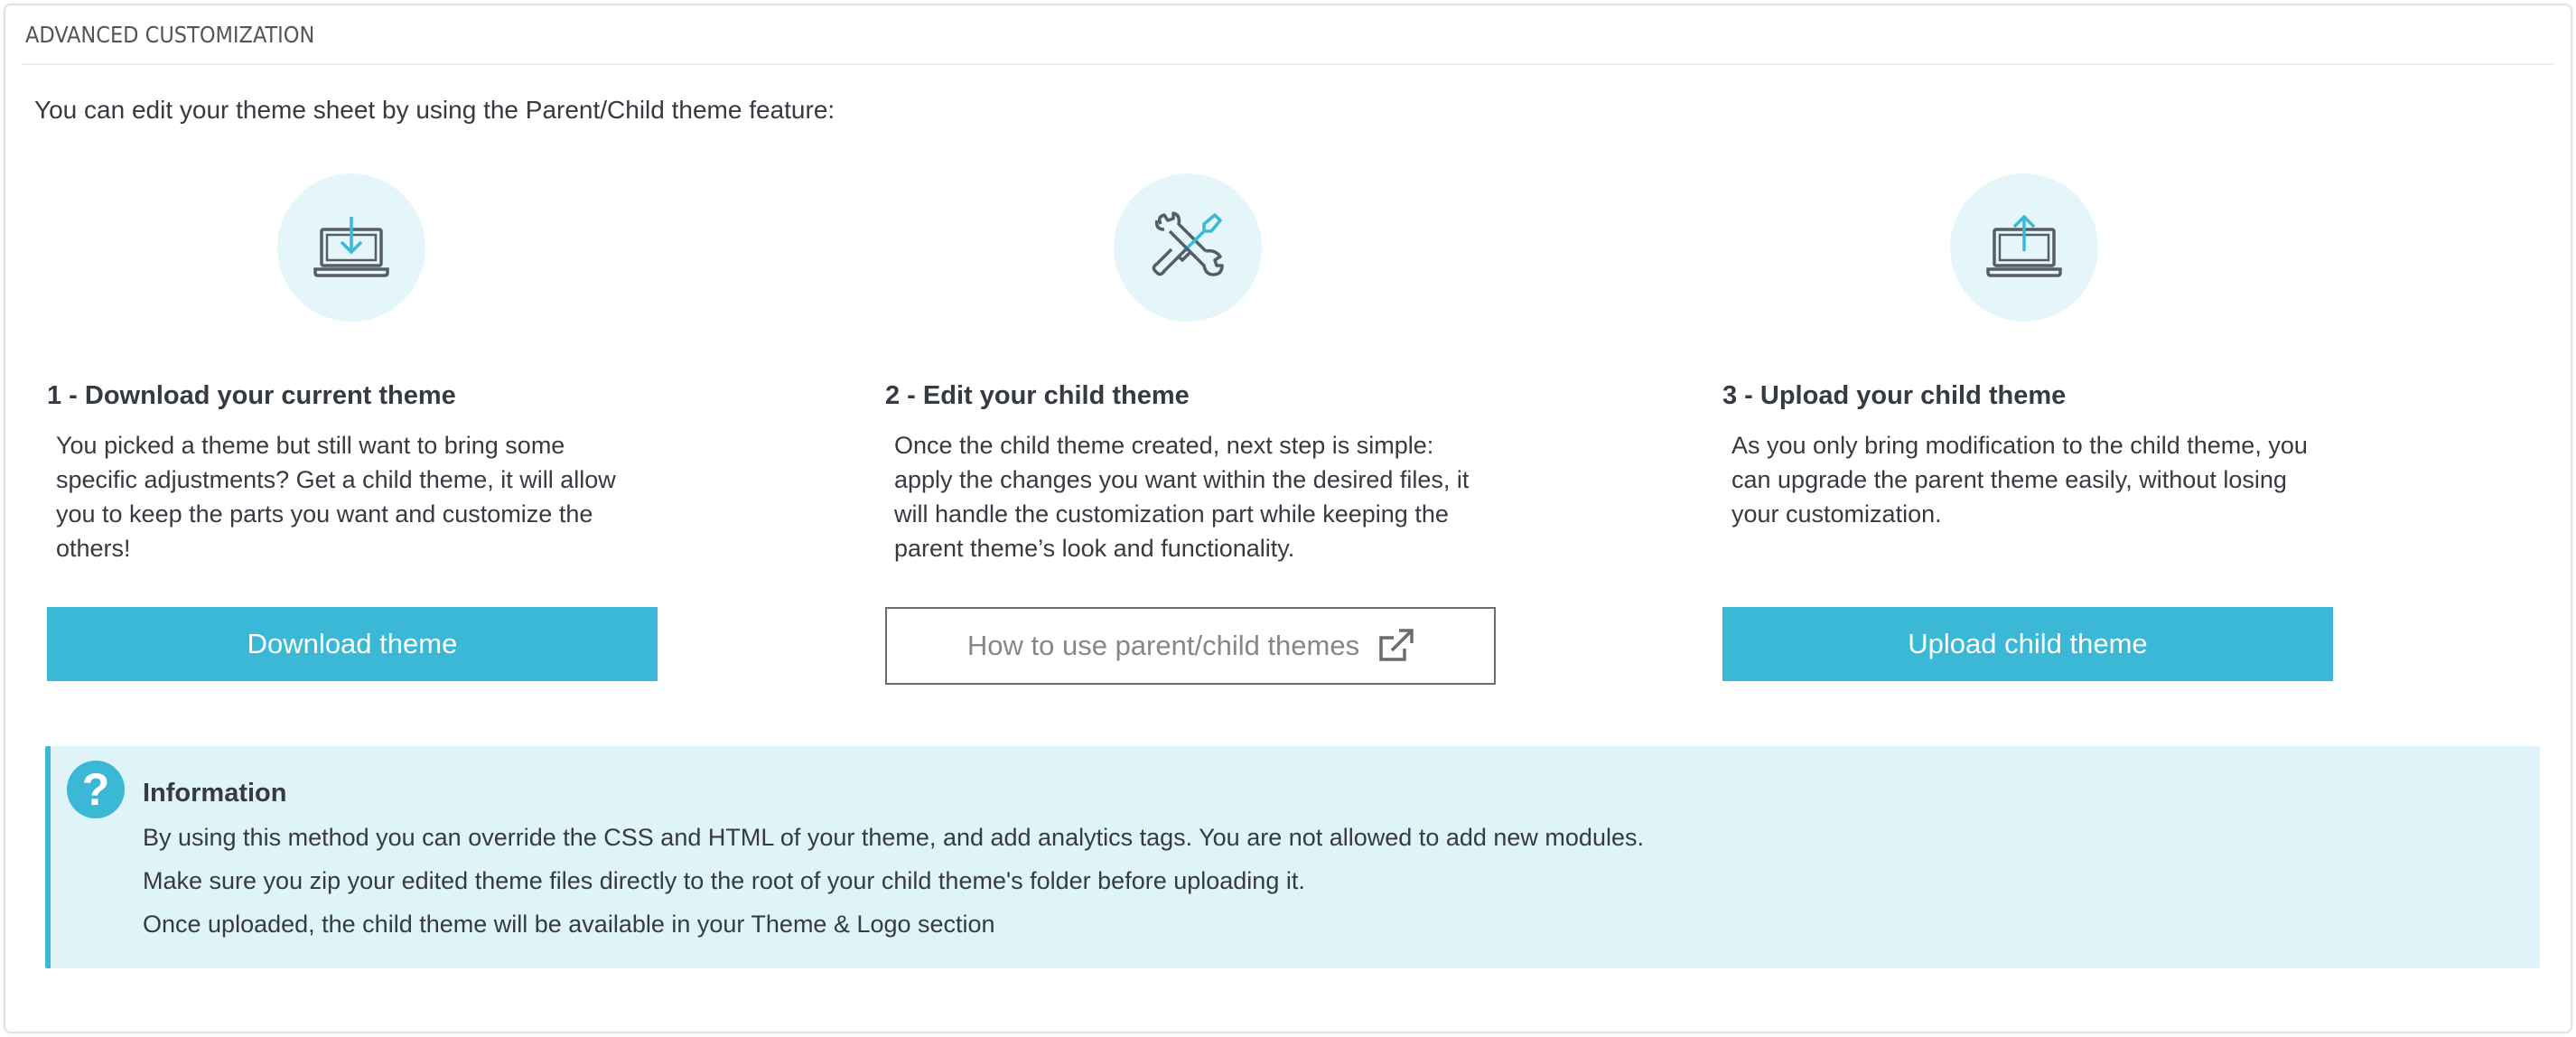 This screenshot has height=1037, width=2576. Describe the element at coordinates (1038, 395) in the screenshot. I see `step-title: 2 - Edit your child theme` at that location.